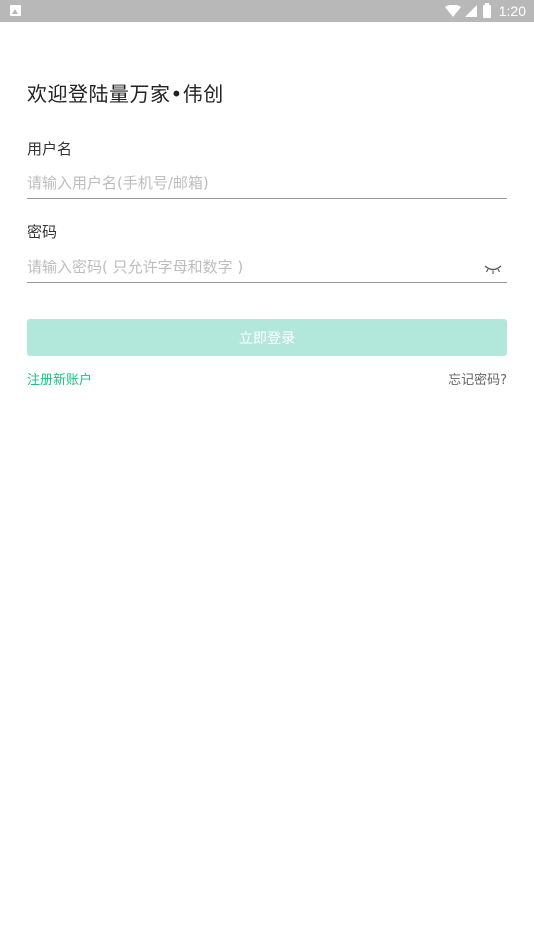 The height and width of the screenshot is (950, 534). Describe the element at coordinates (42, 232) in the screenshot. I see `password-label: 密码` at that location.